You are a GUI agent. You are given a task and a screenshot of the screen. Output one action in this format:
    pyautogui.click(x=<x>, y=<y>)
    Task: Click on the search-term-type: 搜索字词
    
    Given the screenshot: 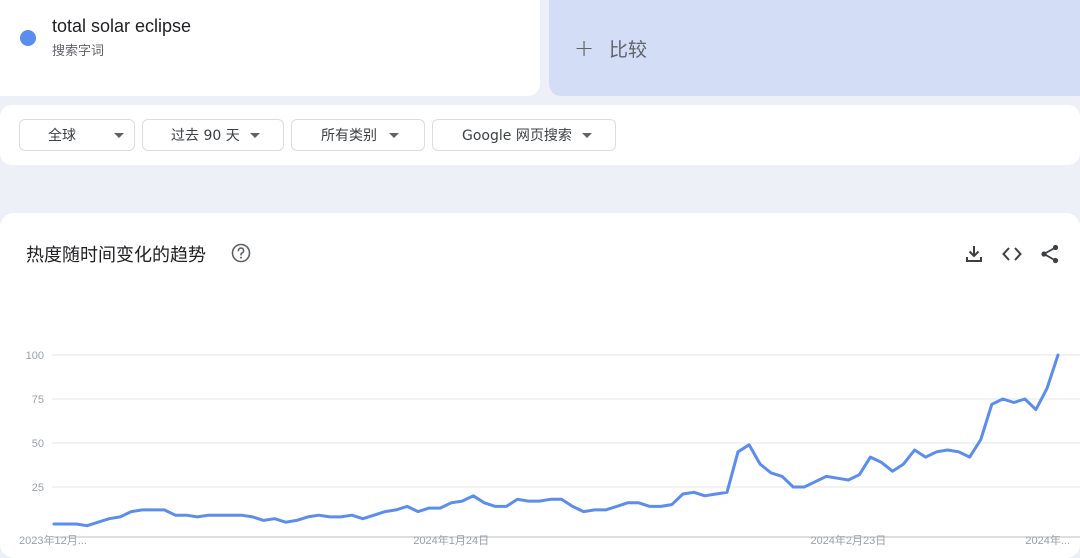 What is the action you would take?
    pyautogui.click(x=78, y=51)
    